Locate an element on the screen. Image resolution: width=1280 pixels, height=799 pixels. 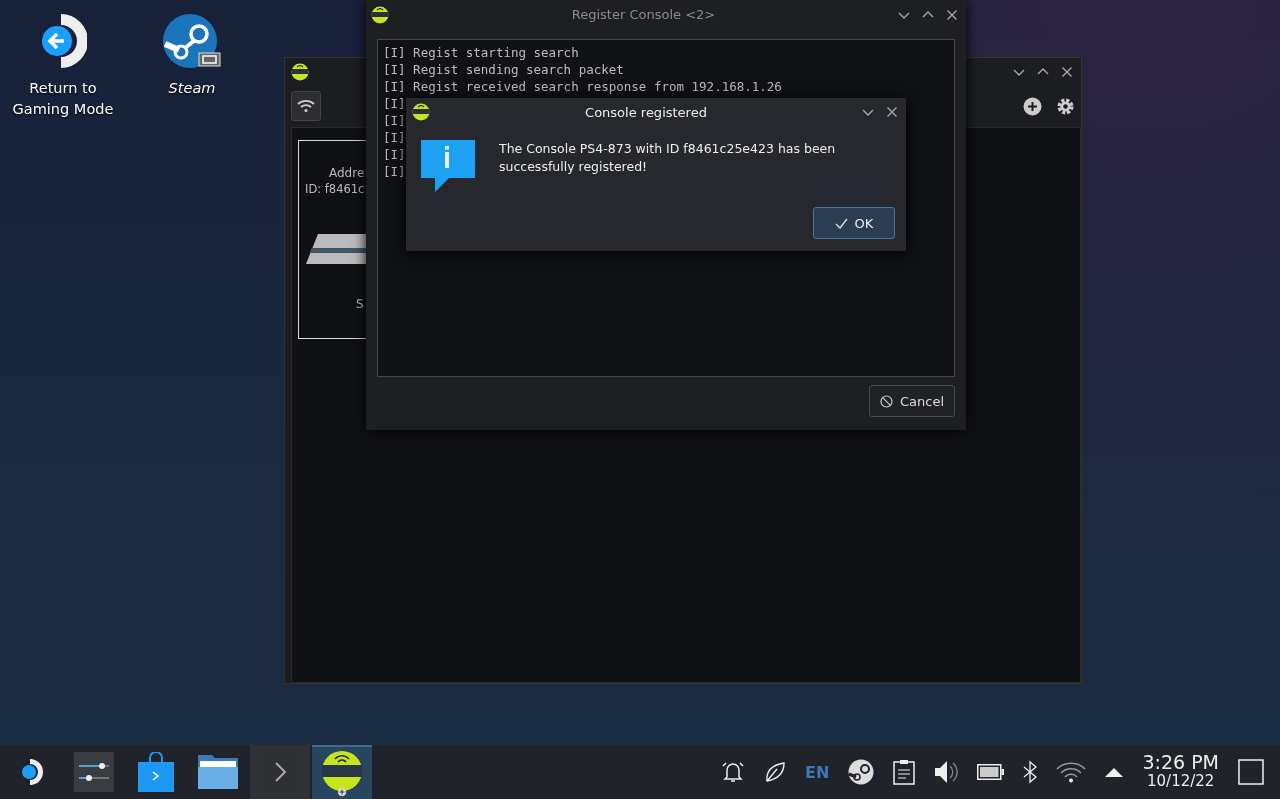
checkmark-icon is located at coordinates (841, 223).